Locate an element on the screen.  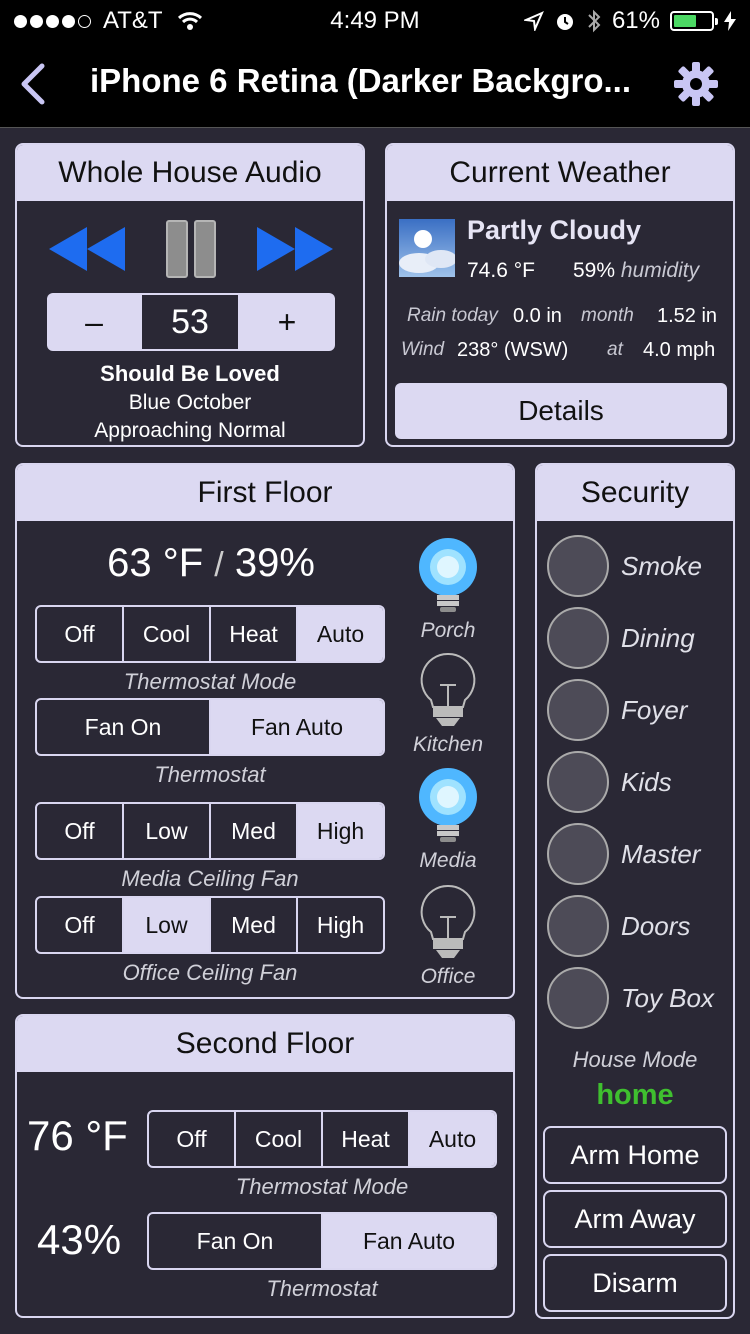
artist-name: Blue October is located at coordinates (190, 402).